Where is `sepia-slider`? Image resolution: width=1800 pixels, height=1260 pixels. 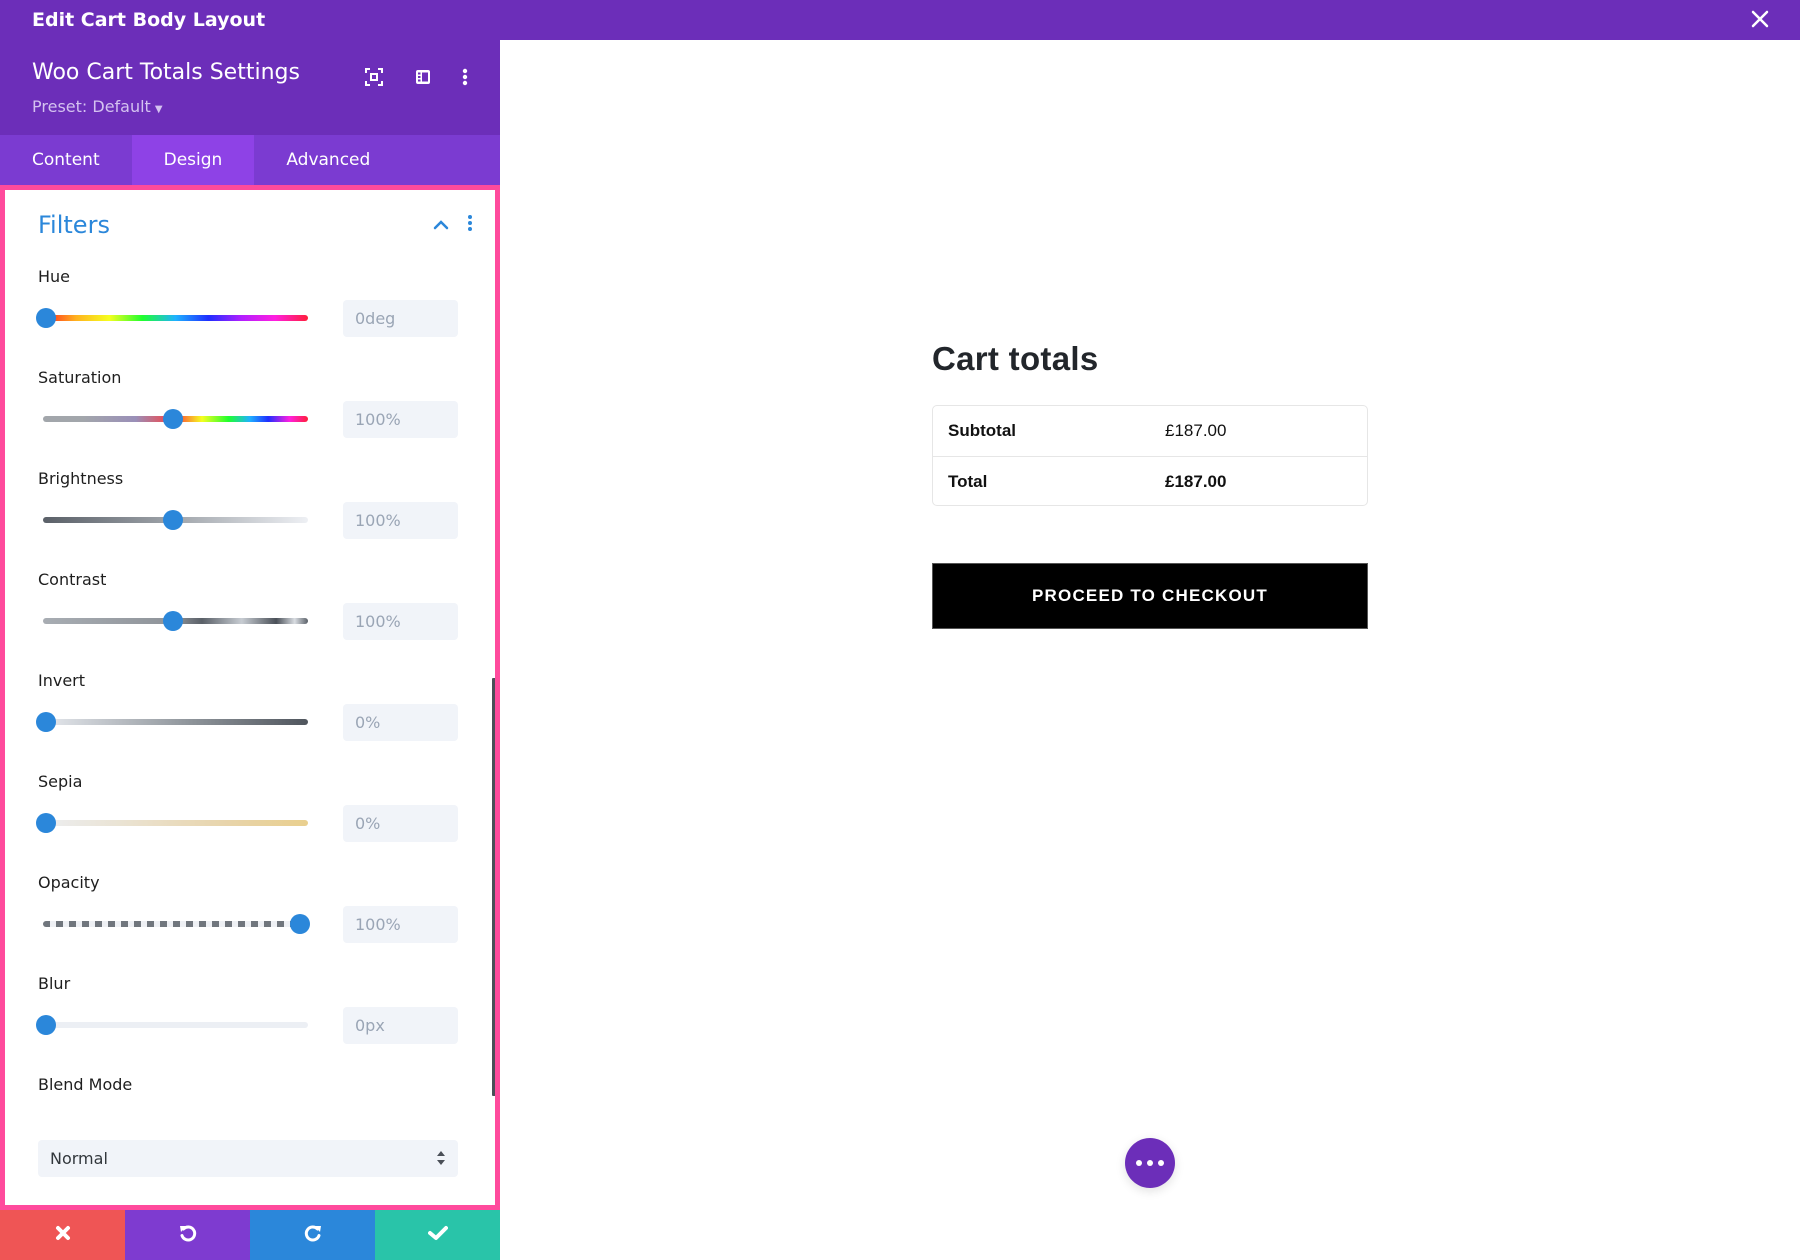 sepia-slider is located at coordinates (172, 823).